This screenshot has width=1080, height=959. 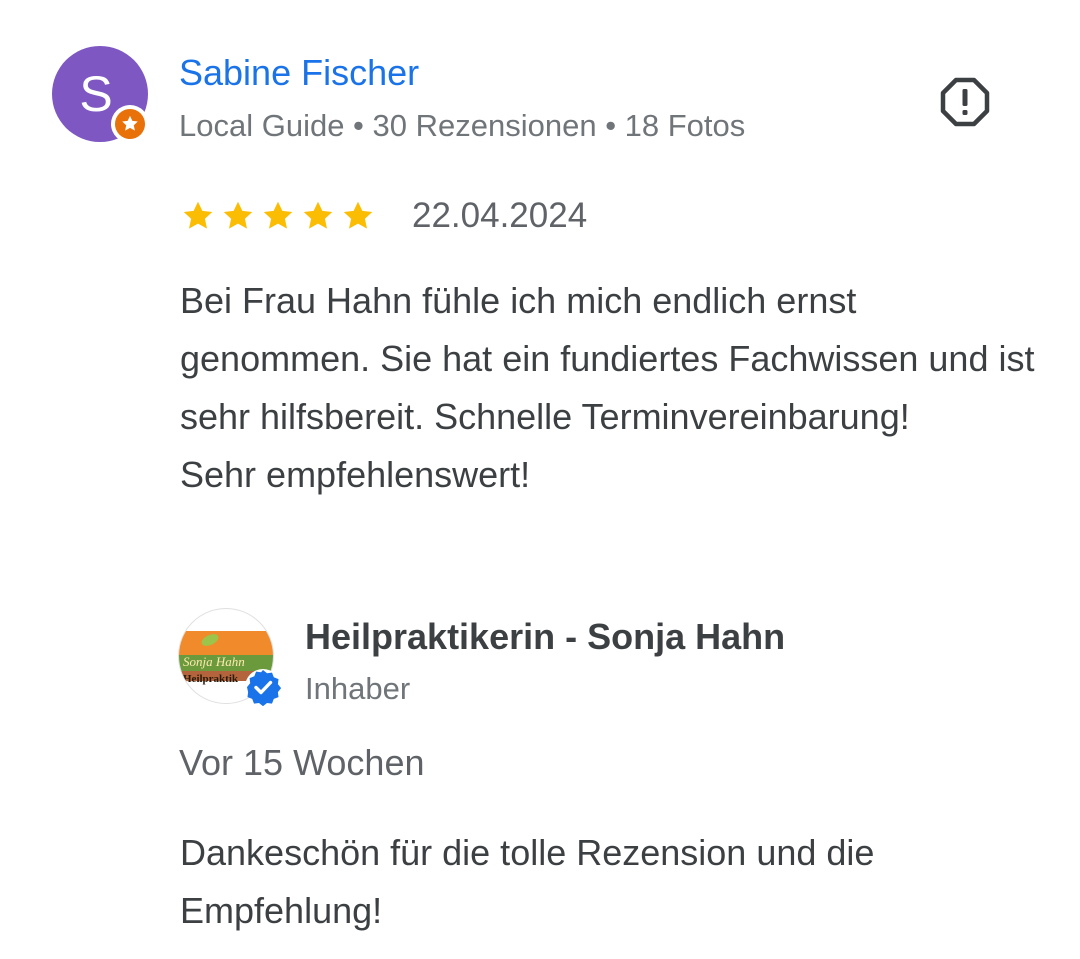 What do you see at coordinates (965, 102) in the screenshot?
I see `report-icon` at bounding box center [965, 102].